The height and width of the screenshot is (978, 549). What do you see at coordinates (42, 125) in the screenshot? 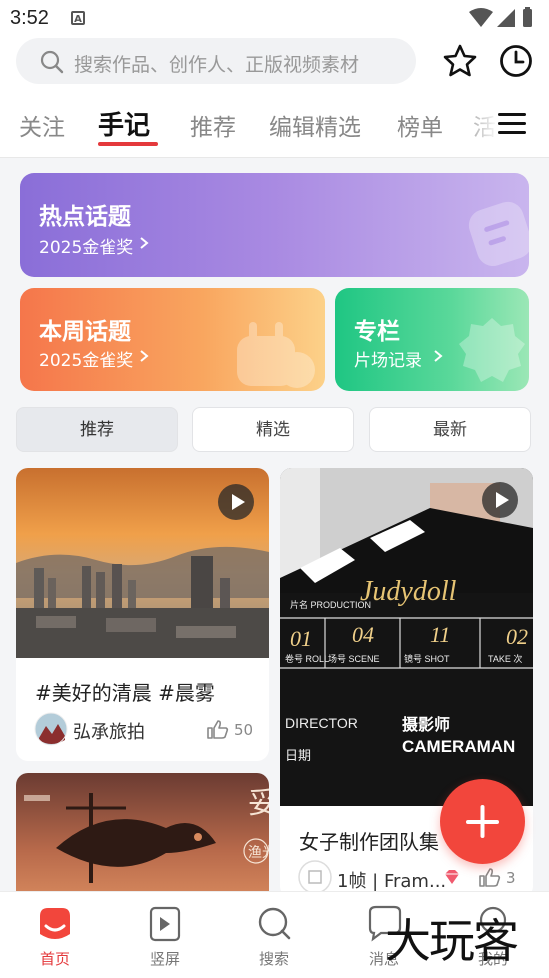
I see `tab-follow: 关注` at bounding box center [42, 125].